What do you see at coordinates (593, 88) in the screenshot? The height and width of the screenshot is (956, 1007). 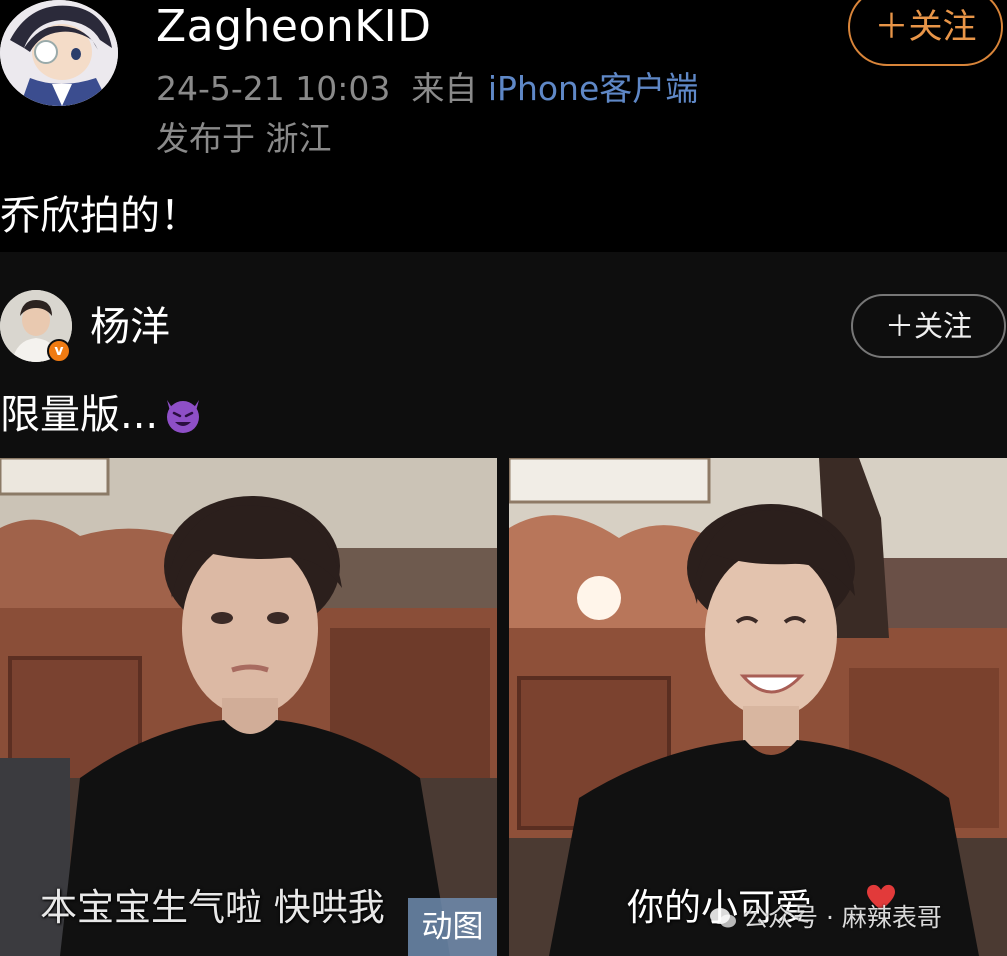 I see `post-source-link: iPhone客户端` at bounding box center [593, 88].